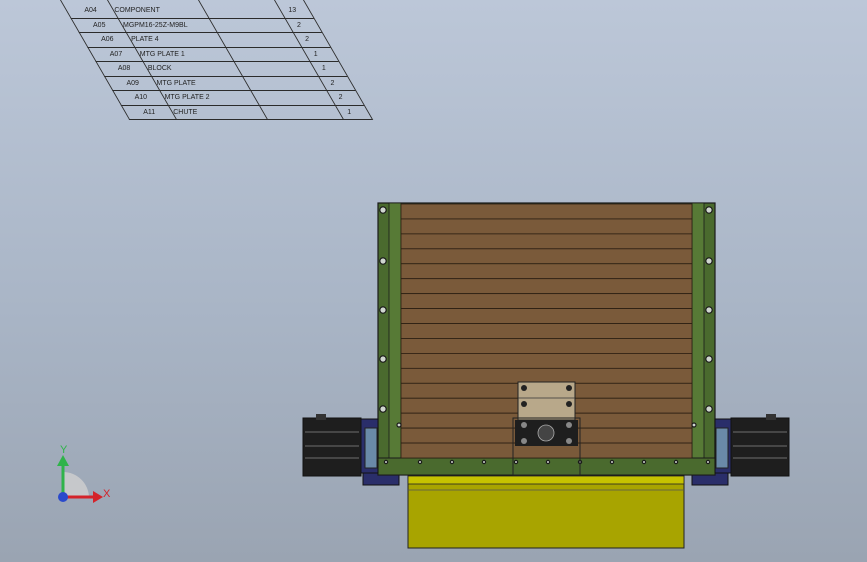 This screenshot has width=867, height=562. Describe the element at coordinates (332, 447) in the screenshot. I see `left-cylinder` at that location.